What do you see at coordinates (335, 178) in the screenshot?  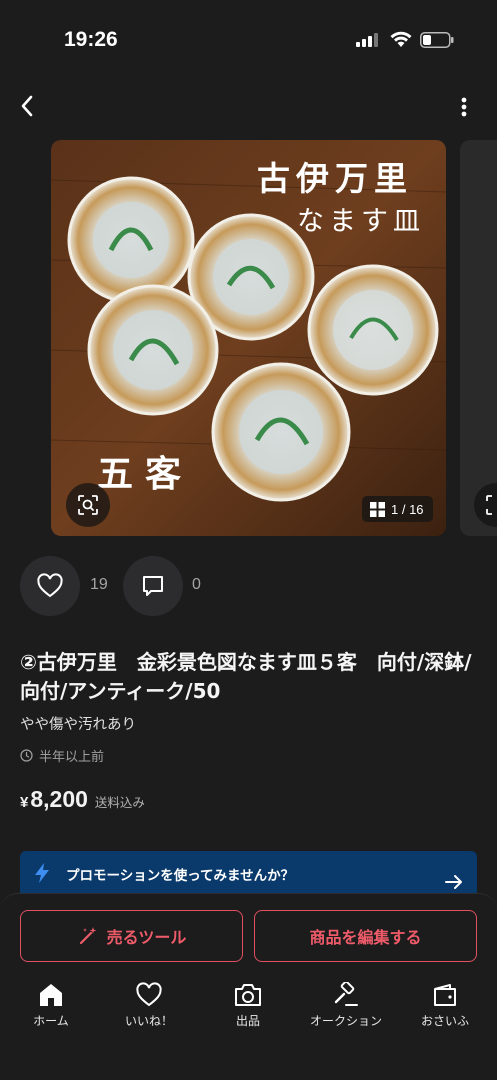 I see `image-calligraphy-title: 古伊万里` at bounding box center [335, 178].